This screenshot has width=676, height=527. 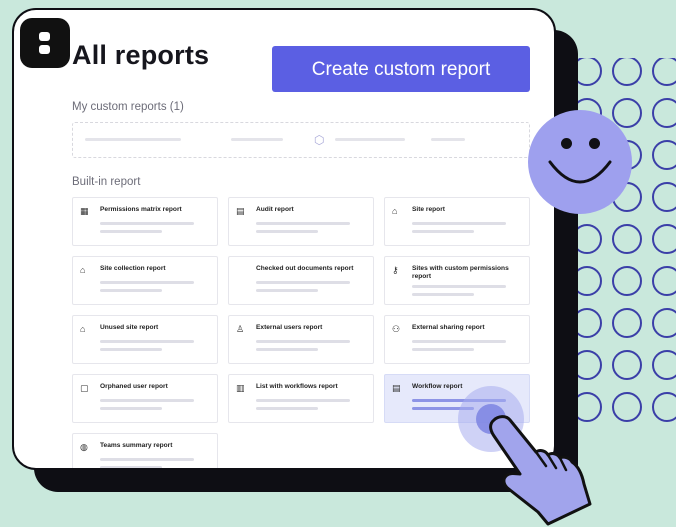 What do you see at coordinates (396, 388) in the screenshot?
I see `workflow-icon: ▤` at bounding box center [396, 388].